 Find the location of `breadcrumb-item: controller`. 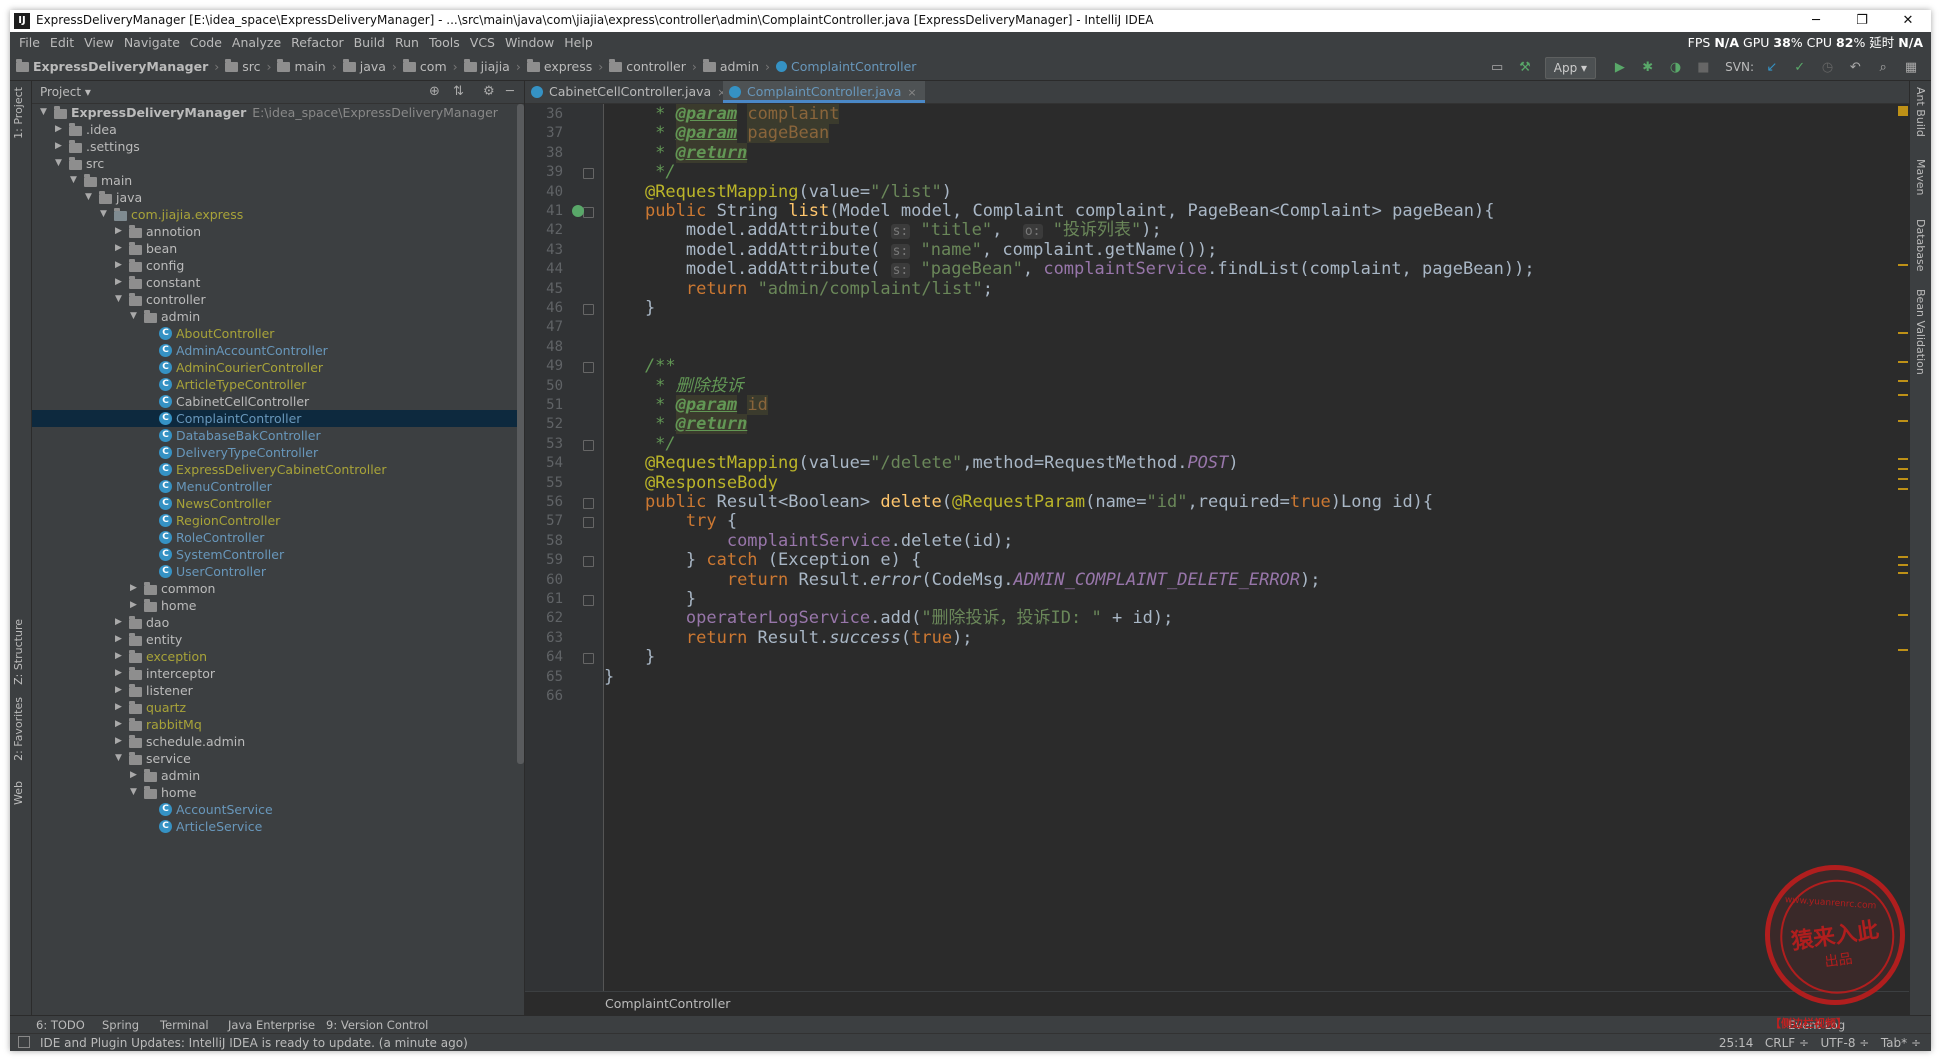

breadcrumb-item: controller is located at coordinates (647, 67).